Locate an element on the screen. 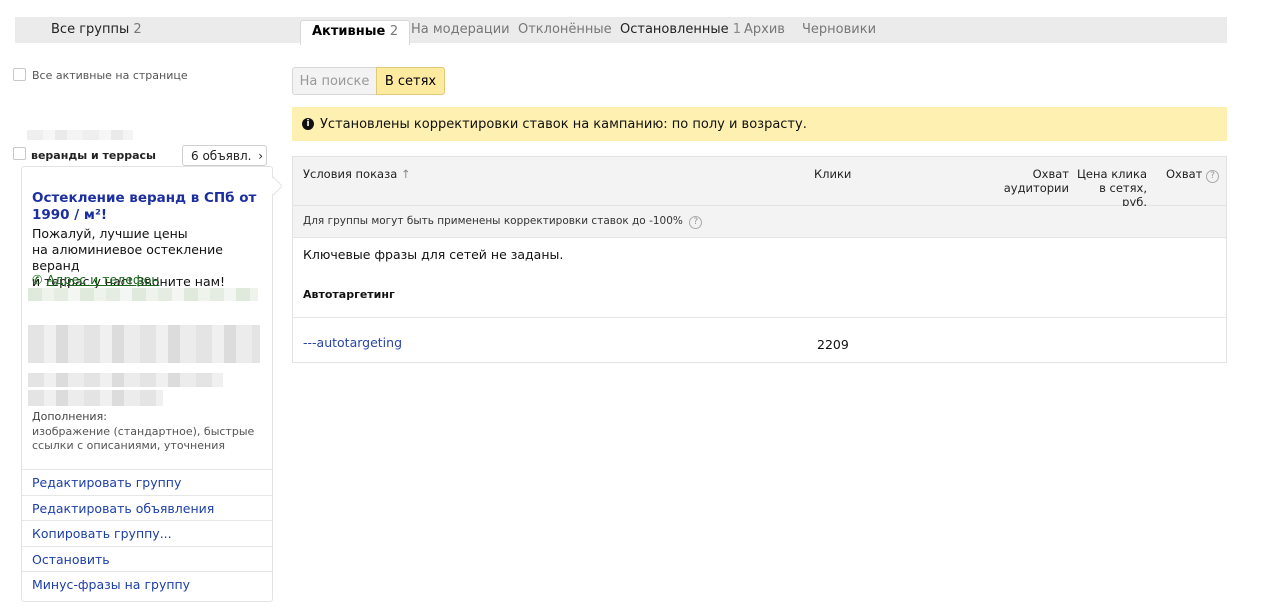 The image size is (1280, 612). tab-drafts: Черновики is located at coordinates (839, 29).